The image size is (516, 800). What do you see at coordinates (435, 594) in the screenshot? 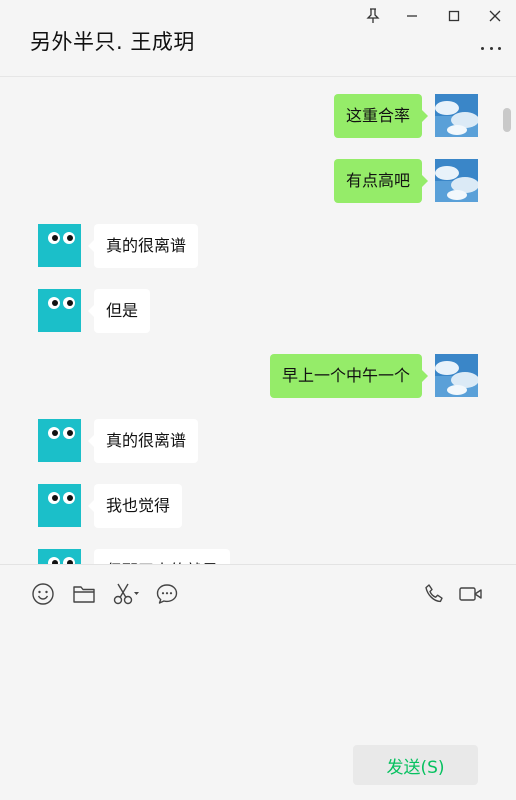
I see `phone-icon` at bounding box center [435, 594].